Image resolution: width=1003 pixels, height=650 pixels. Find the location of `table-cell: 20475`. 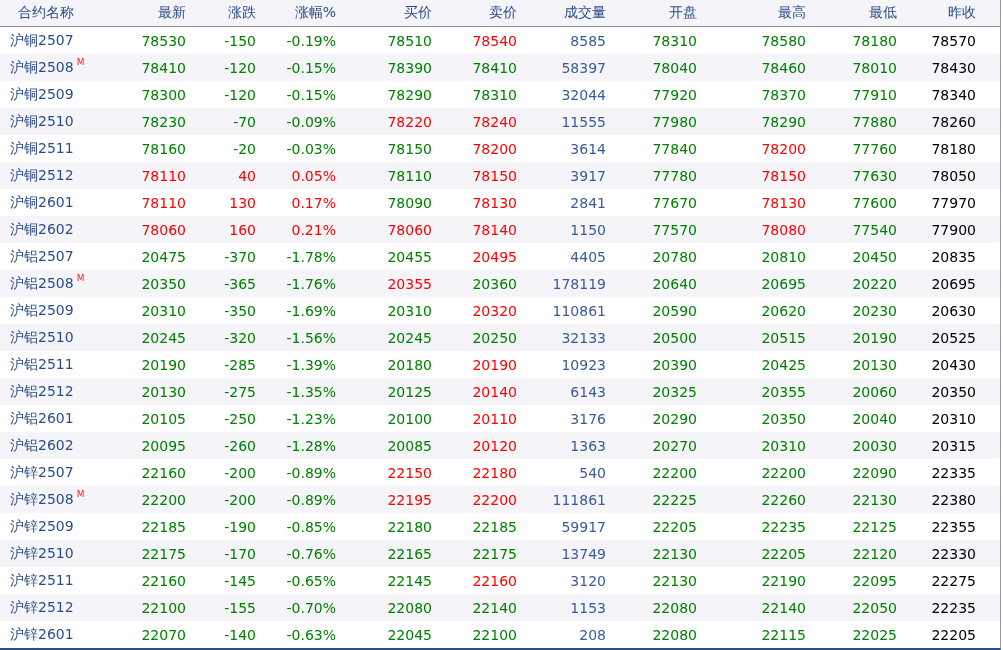

table-cell: 20475 is located at coordinates (163, 256).